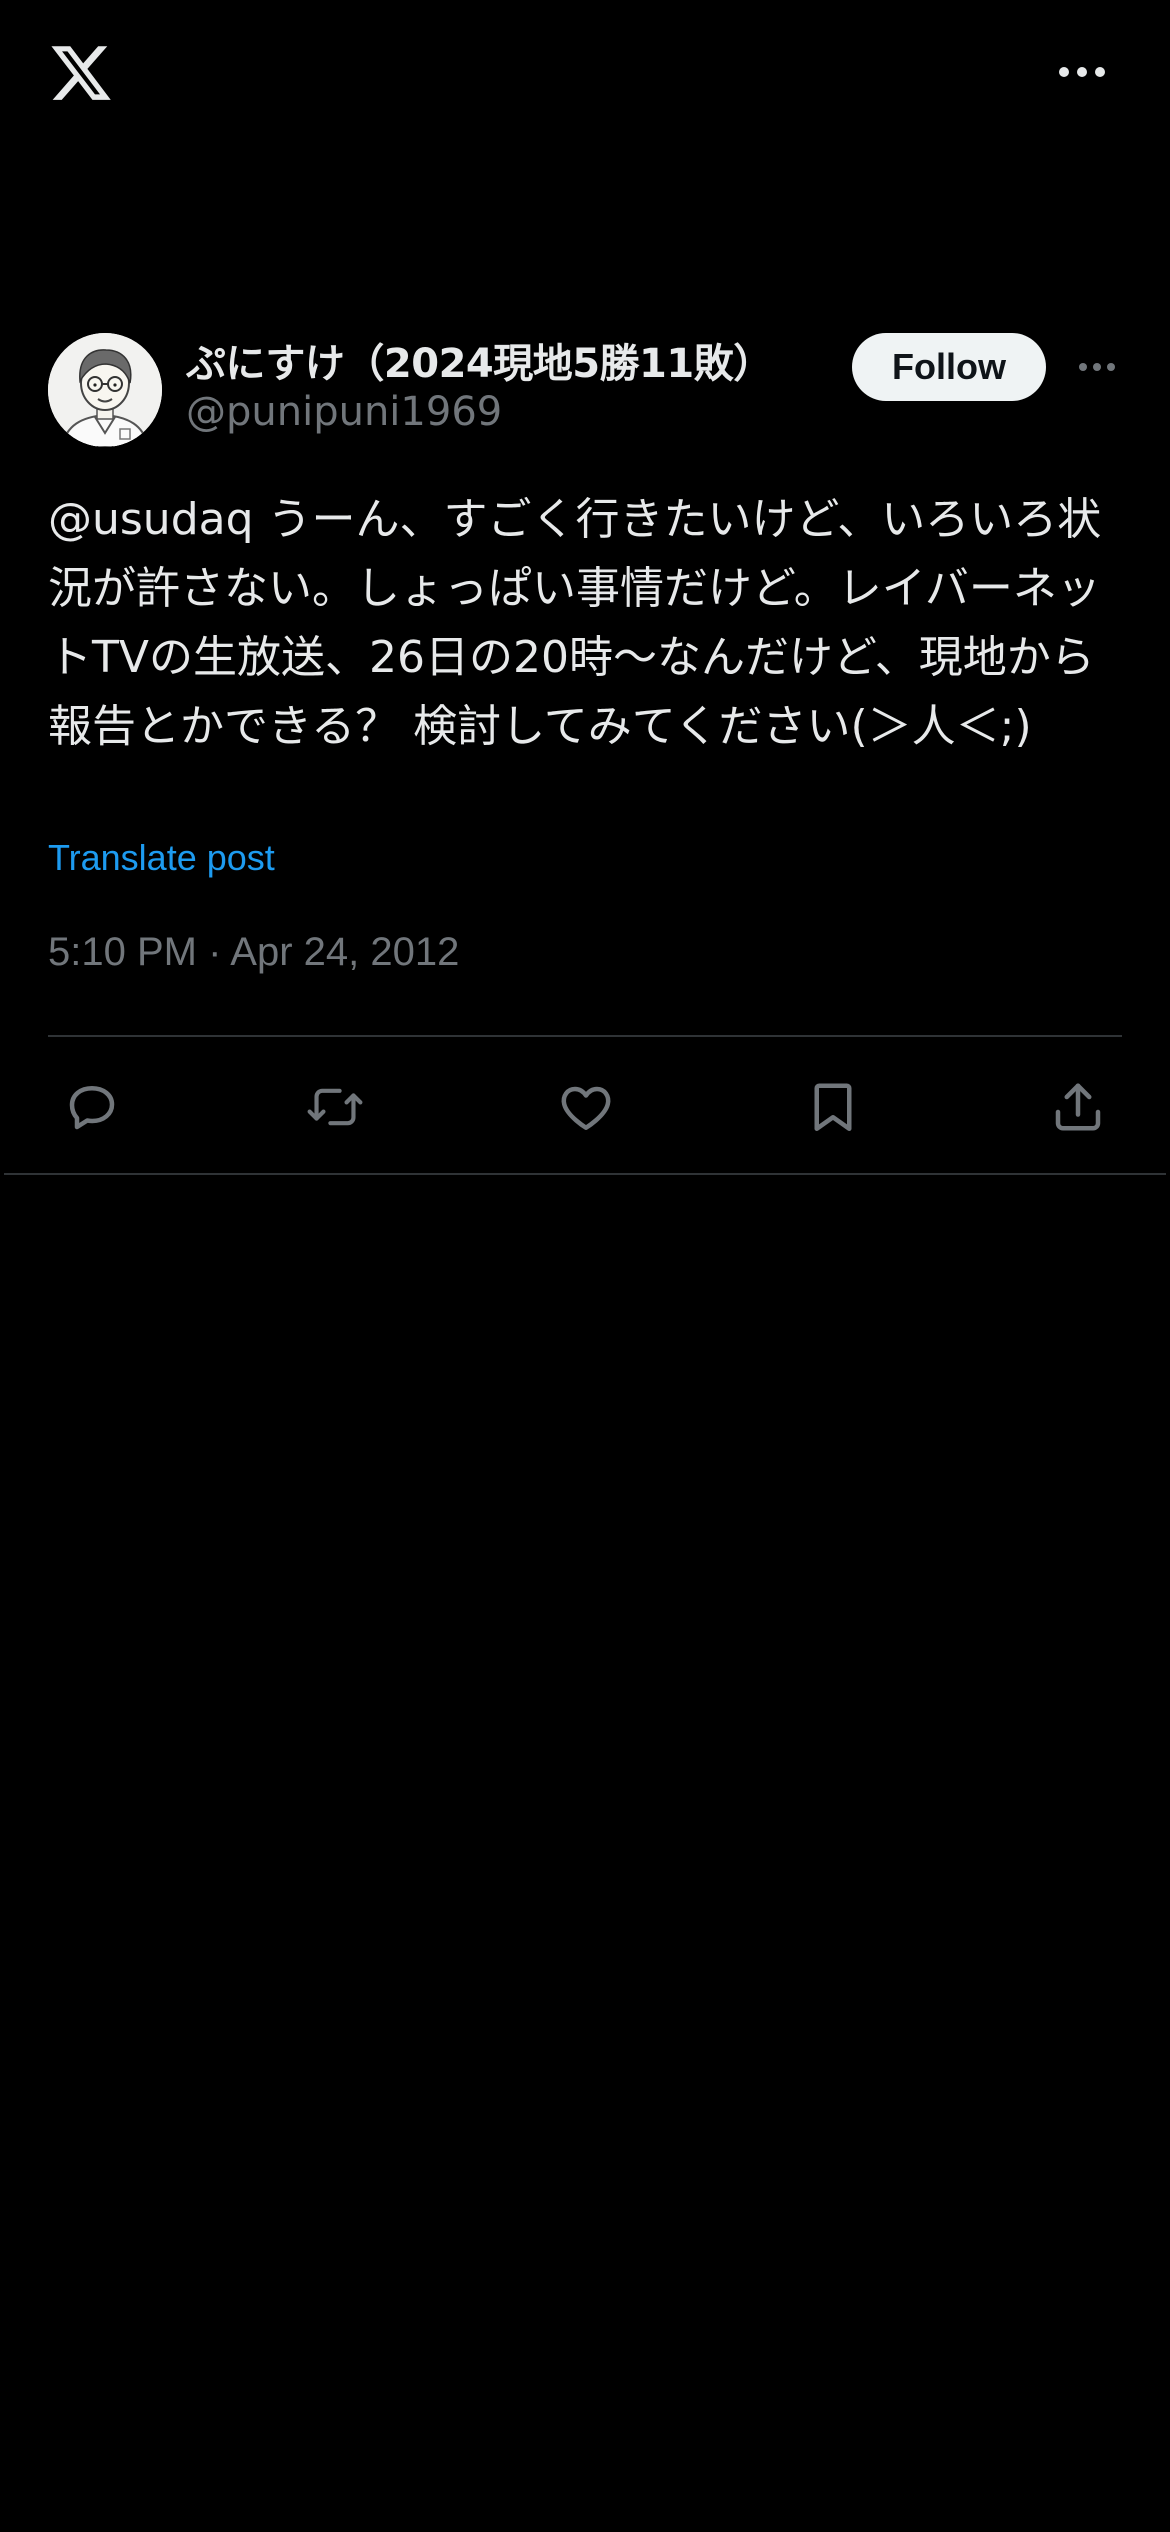 The height and width of the screenshot is (2532, 1170). I want to click on divider, so click(585, 1174).